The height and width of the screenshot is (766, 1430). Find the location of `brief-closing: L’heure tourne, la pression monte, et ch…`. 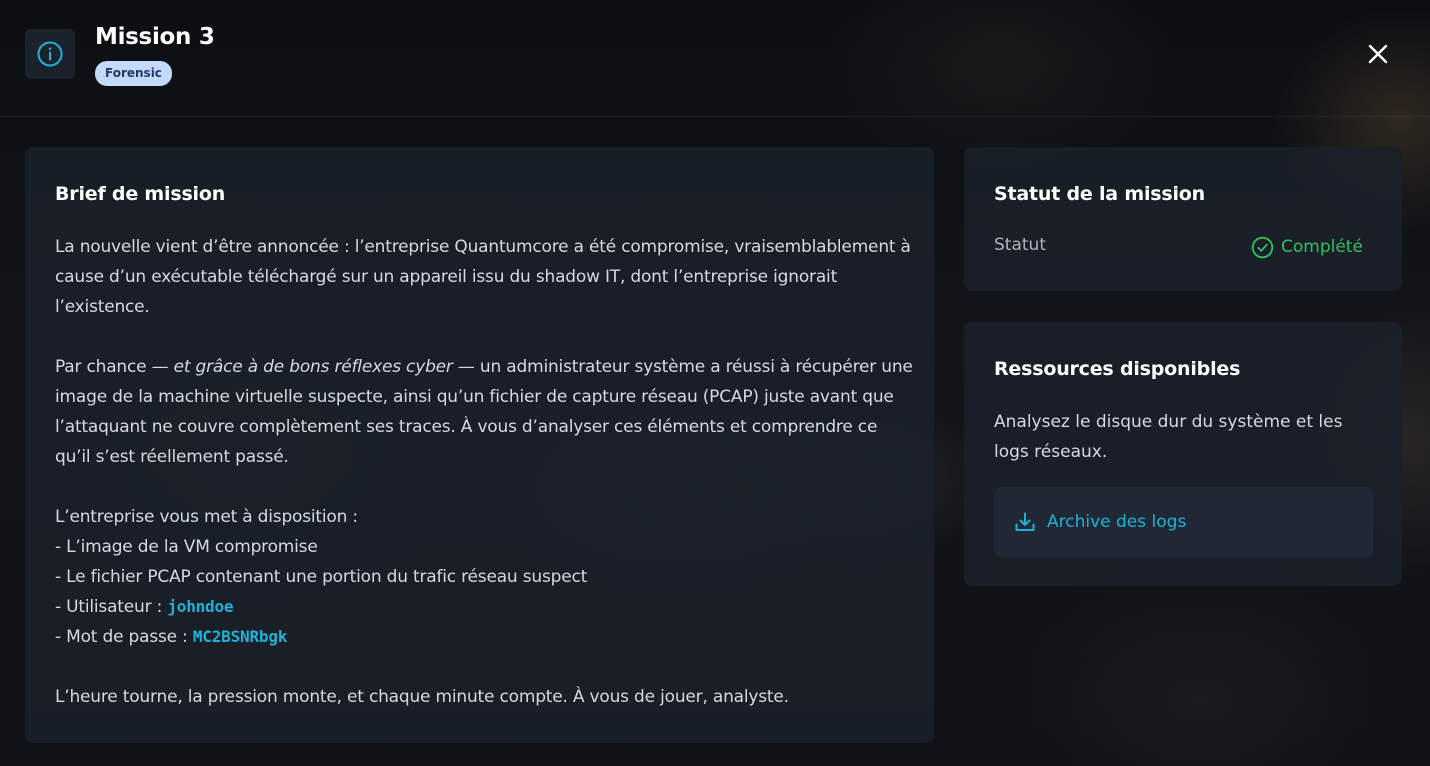

brief-closing: L’heure tourne, la pression monte, et ch… is located at coordinates (422, 697).